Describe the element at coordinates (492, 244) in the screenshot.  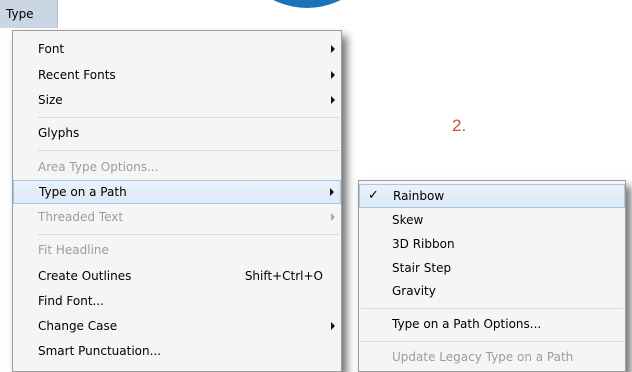
I see `submenu-item-3d-ribbon: 3D Ribbon` at that location.